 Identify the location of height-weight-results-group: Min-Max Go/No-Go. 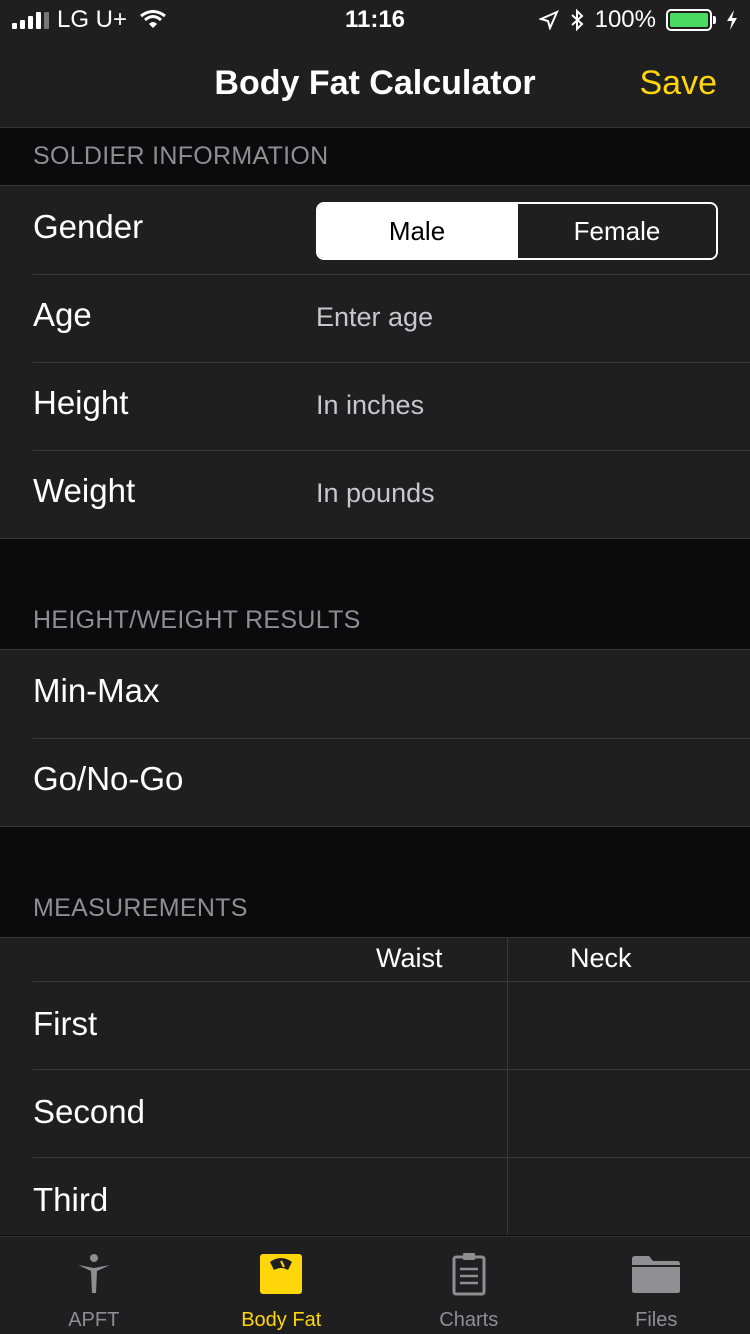
(375, 738).